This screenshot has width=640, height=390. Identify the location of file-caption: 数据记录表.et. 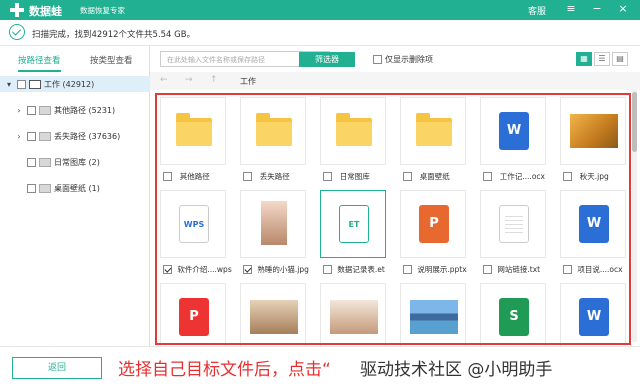
(352, 269).